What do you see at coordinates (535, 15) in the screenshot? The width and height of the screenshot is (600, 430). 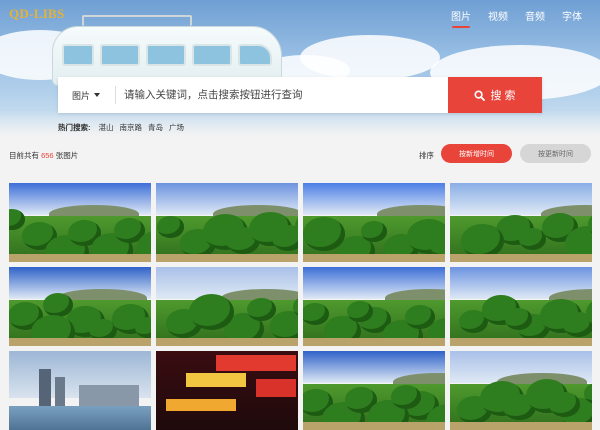 I see `nav-item-audio: 音频` at bounding box center [535, 15].